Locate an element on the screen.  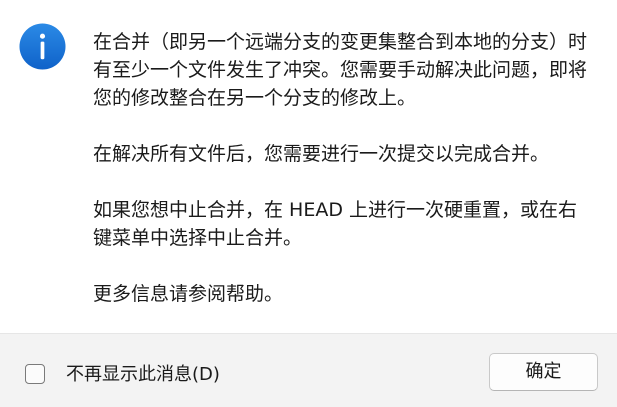
dont-show-again-checkbox is located at coordinates (35, 374).